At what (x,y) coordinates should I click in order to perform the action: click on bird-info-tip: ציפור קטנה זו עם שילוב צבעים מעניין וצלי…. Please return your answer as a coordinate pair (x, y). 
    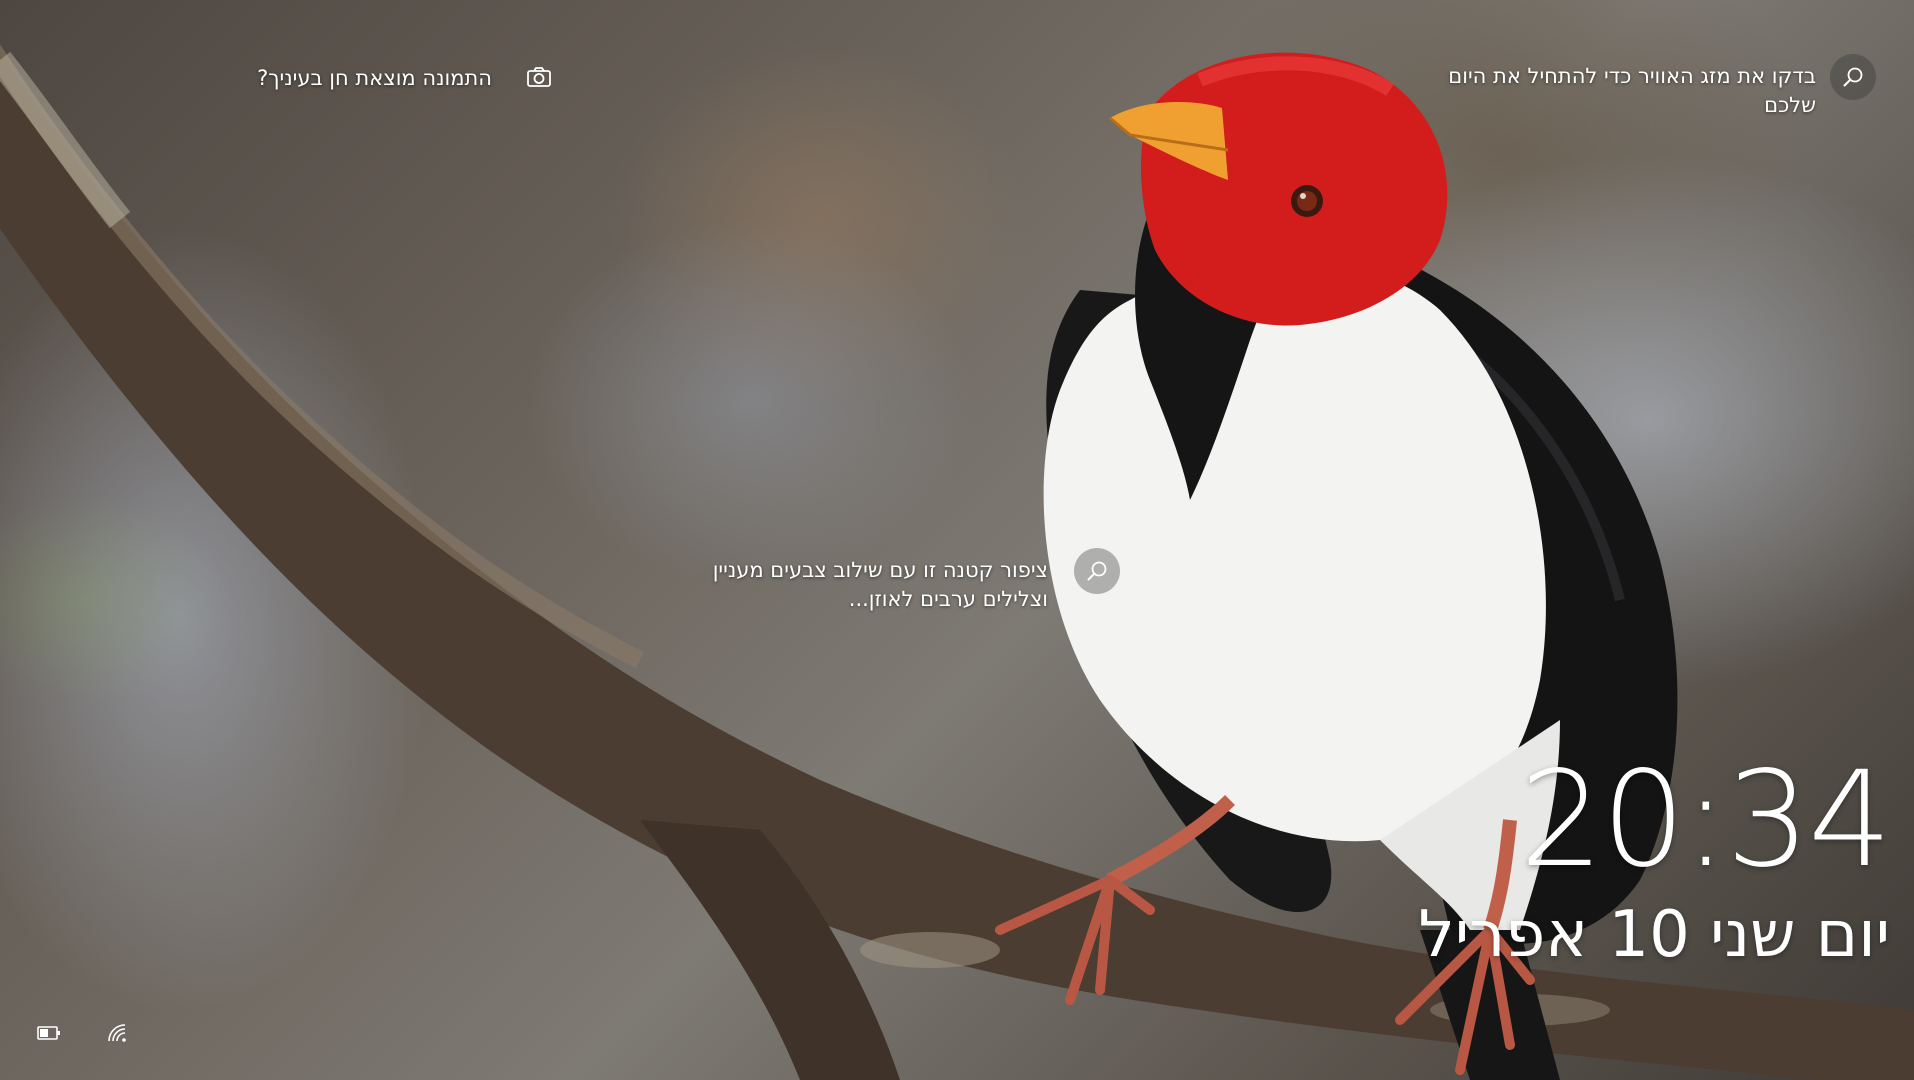
    Looking at the image, I should click on (891, 584).